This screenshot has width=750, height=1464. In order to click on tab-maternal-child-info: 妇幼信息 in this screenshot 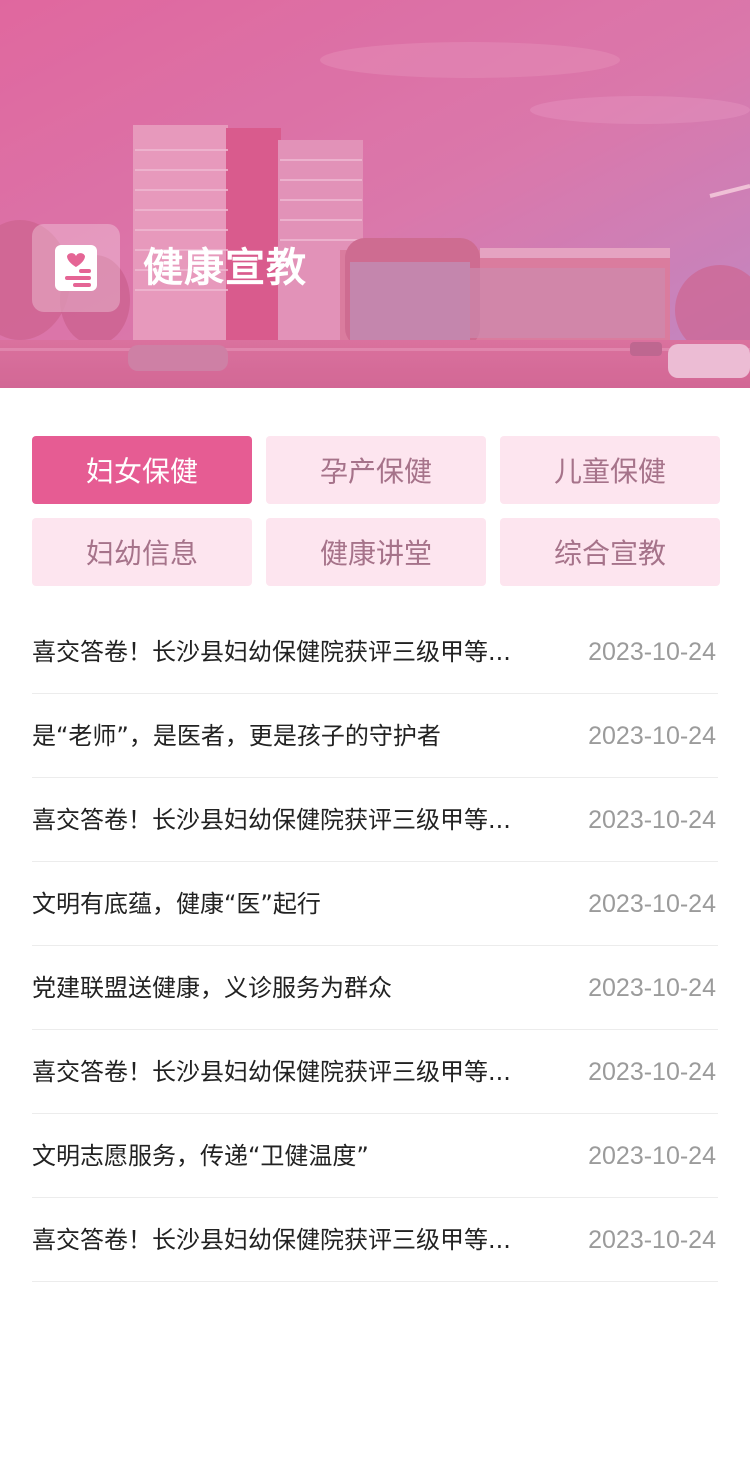, I will do `click(142, 552)`.